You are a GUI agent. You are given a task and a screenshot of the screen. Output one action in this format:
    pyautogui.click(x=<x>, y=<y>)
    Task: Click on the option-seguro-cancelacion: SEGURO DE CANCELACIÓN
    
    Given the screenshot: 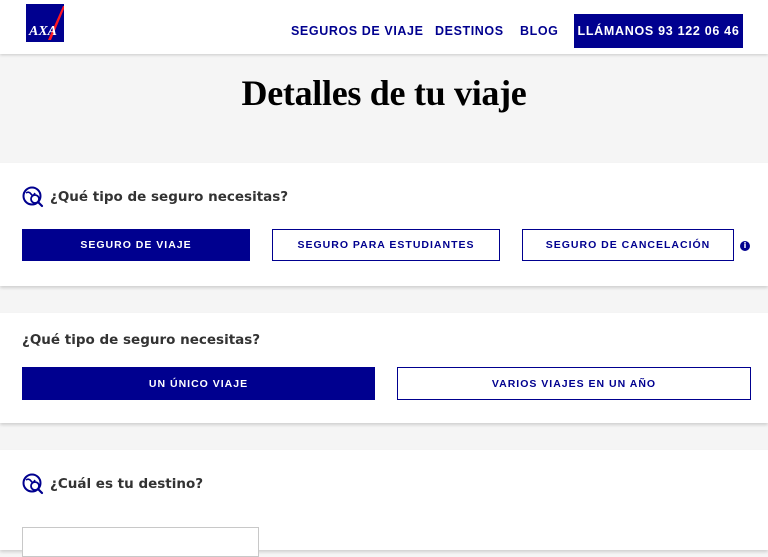 What is the action you would take?
    pyautogui.click(x=628, y=245)
    